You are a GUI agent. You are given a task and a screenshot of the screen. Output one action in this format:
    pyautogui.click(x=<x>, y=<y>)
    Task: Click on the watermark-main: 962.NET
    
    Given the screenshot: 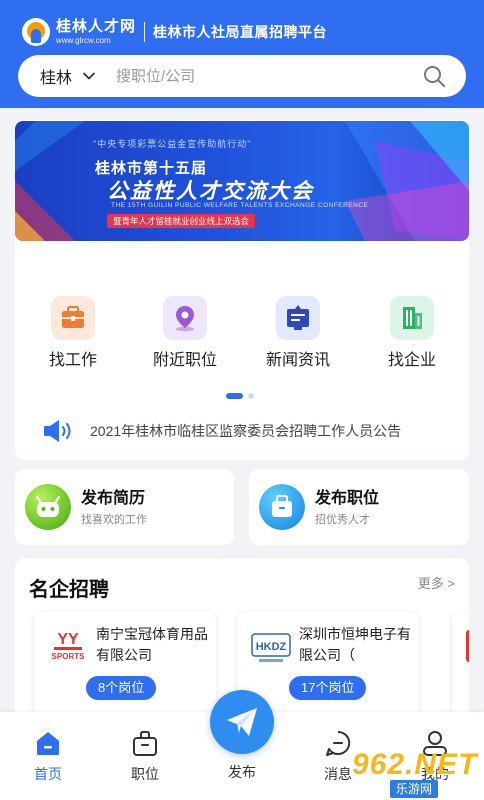 What is the action you would take?
    pyautogui.click(x=415, y=764)
    